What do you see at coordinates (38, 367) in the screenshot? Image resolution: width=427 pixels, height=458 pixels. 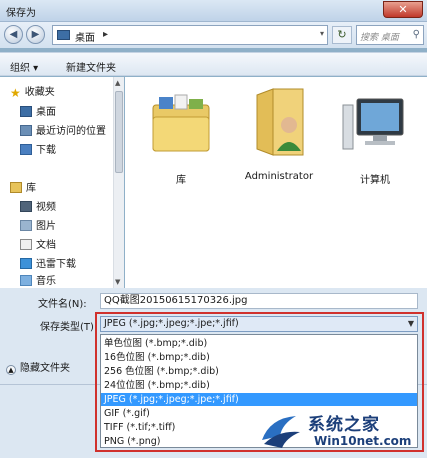 I see `hide-folders-toggle: ▲ 隐藏文件夹` at bounding box center [38, 367].